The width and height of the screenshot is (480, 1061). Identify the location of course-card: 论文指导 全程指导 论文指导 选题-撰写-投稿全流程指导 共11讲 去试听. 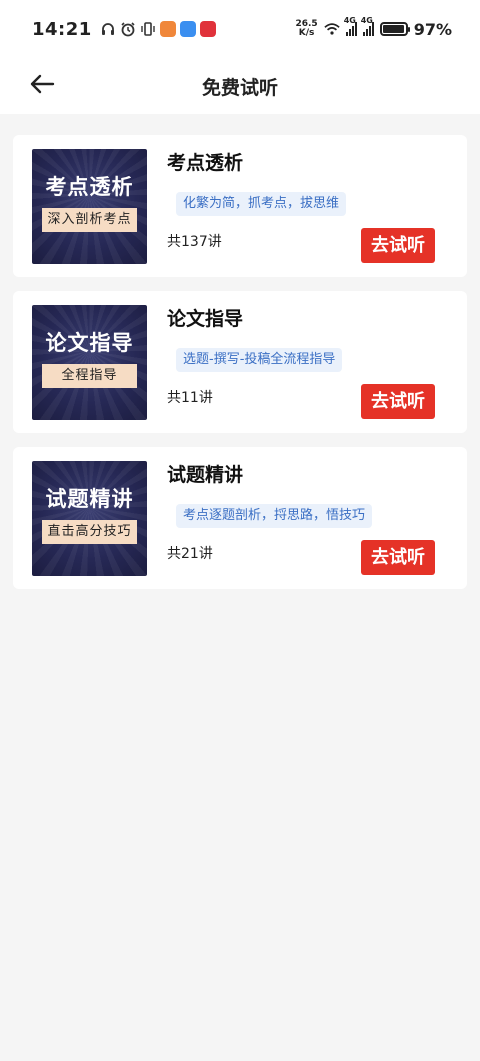
(240, 362).